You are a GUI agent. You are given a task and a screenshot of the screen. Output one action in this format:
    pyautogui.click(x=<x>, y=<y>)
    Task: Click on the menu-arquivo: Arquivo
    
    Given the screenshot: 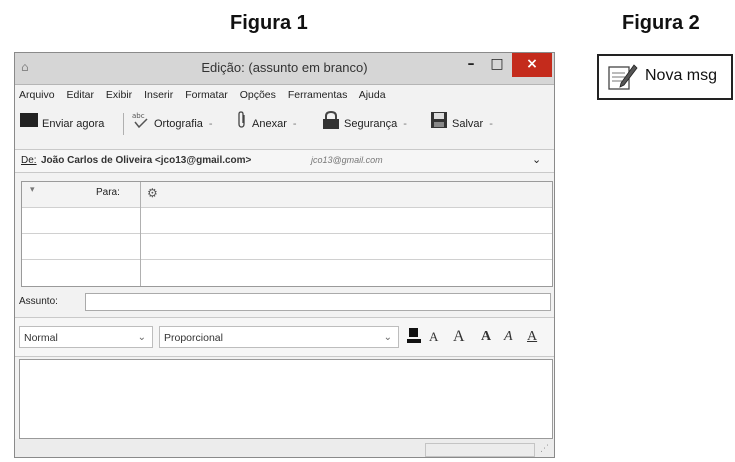 What is the action you would take?
    pyautogui.click(x=37, y=95)
    